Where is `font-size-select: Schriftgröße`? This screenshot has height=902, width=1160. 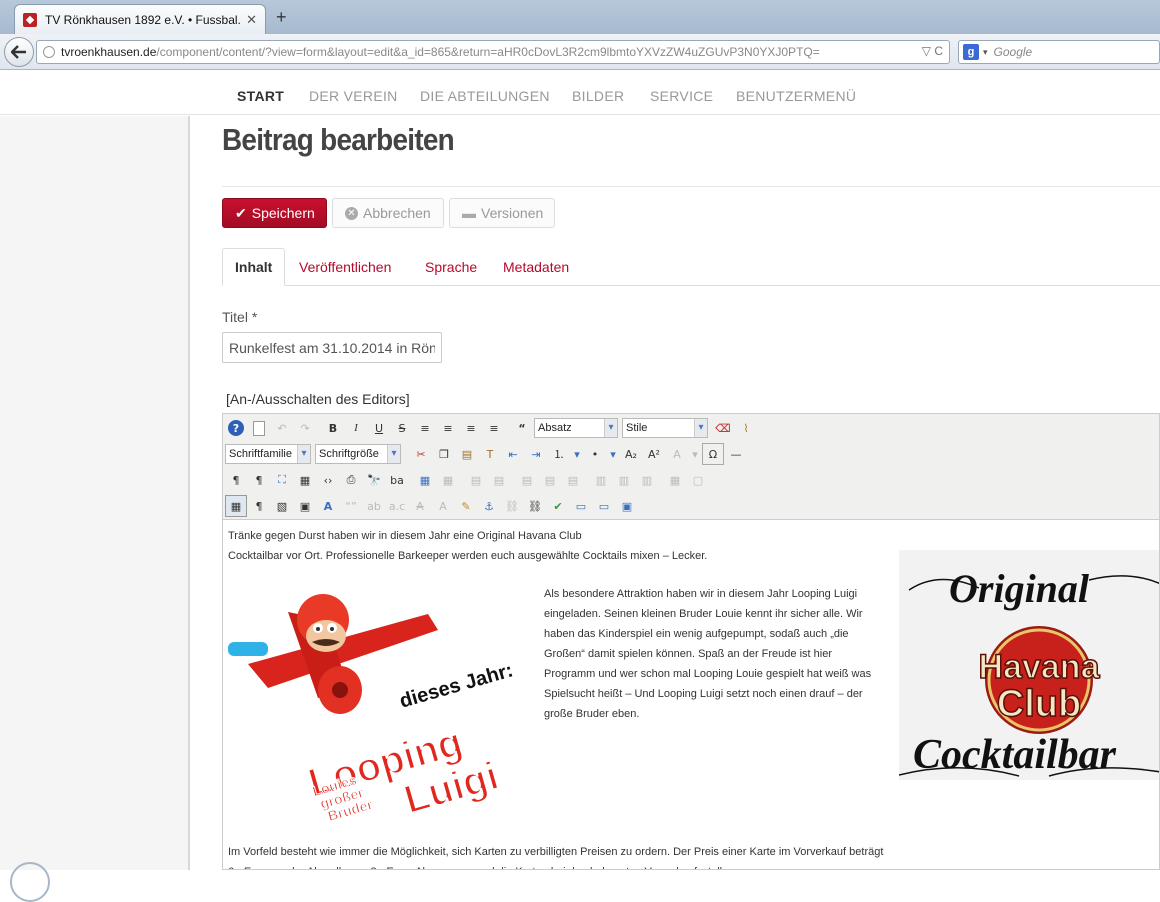
font-size-select: Schriftgröße is located at coordinates (358, 454).